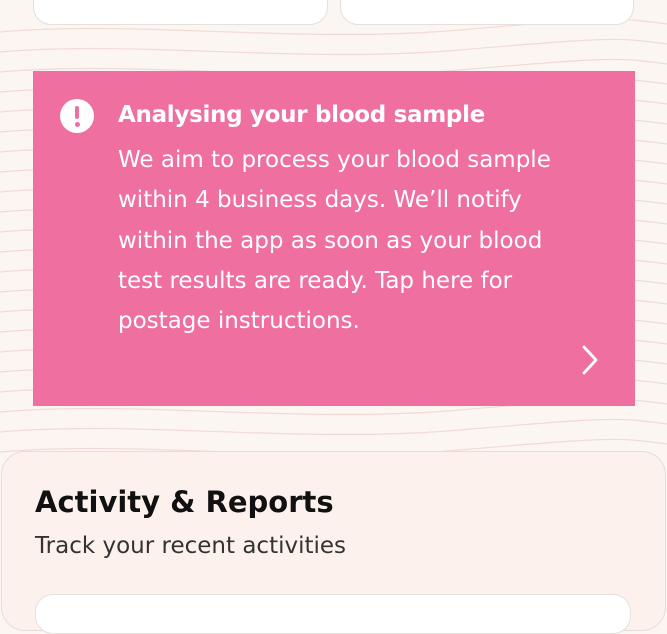 Image resolution: width=667 pixels, height=634 pixels. I want to click on banner-title: Analysing your blood sample, so click(301, 115).